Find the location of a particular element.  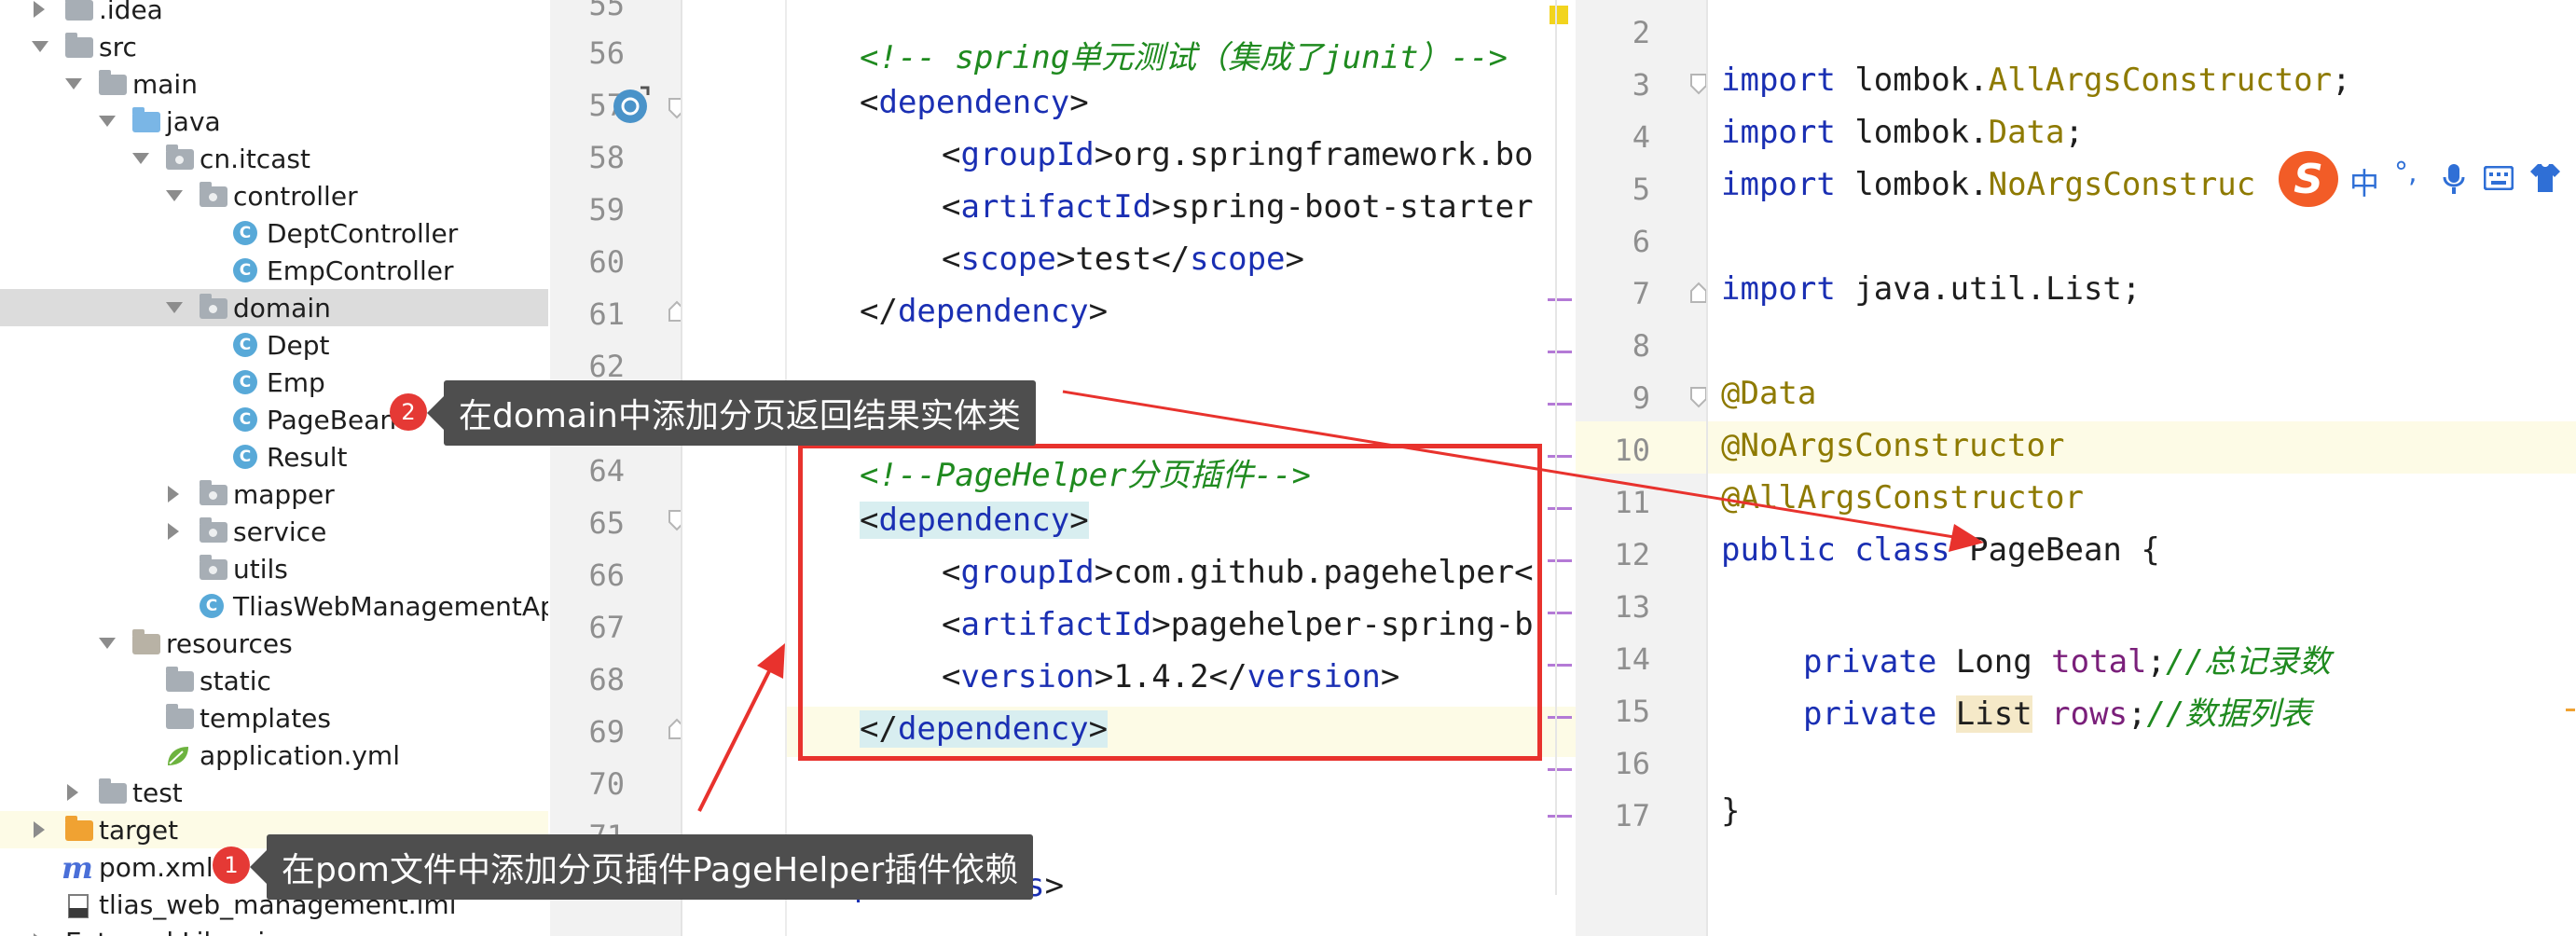

step-badge-1: 1 is located at coordinates (231, 865).